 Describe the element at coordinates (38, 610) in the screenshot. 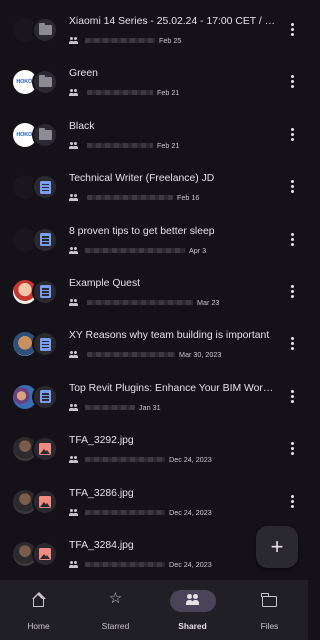

I see `nav-home: Home` at that location.